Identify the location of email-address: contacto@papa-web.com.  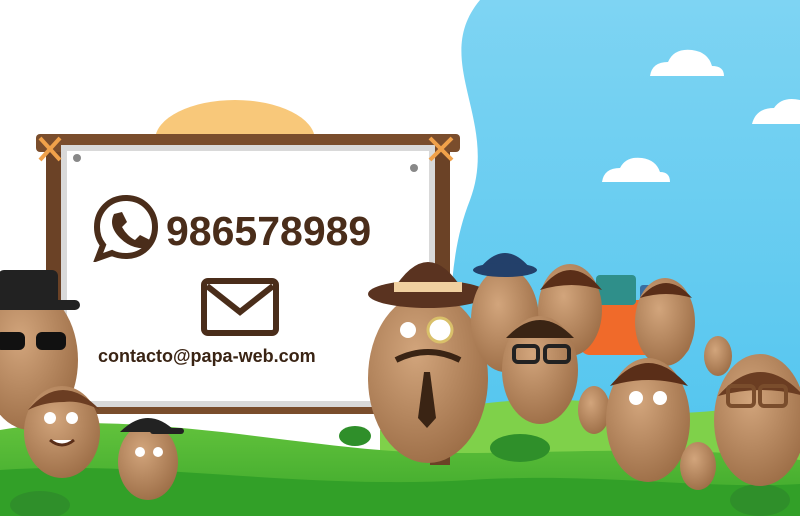
(207, 356).